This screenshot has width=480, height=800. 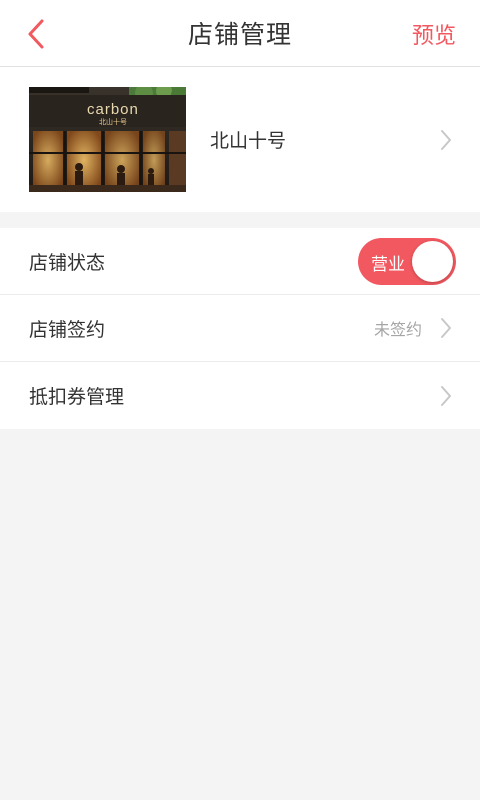 I want to click on store-name: 北山十号, so click(x=248, y=141).